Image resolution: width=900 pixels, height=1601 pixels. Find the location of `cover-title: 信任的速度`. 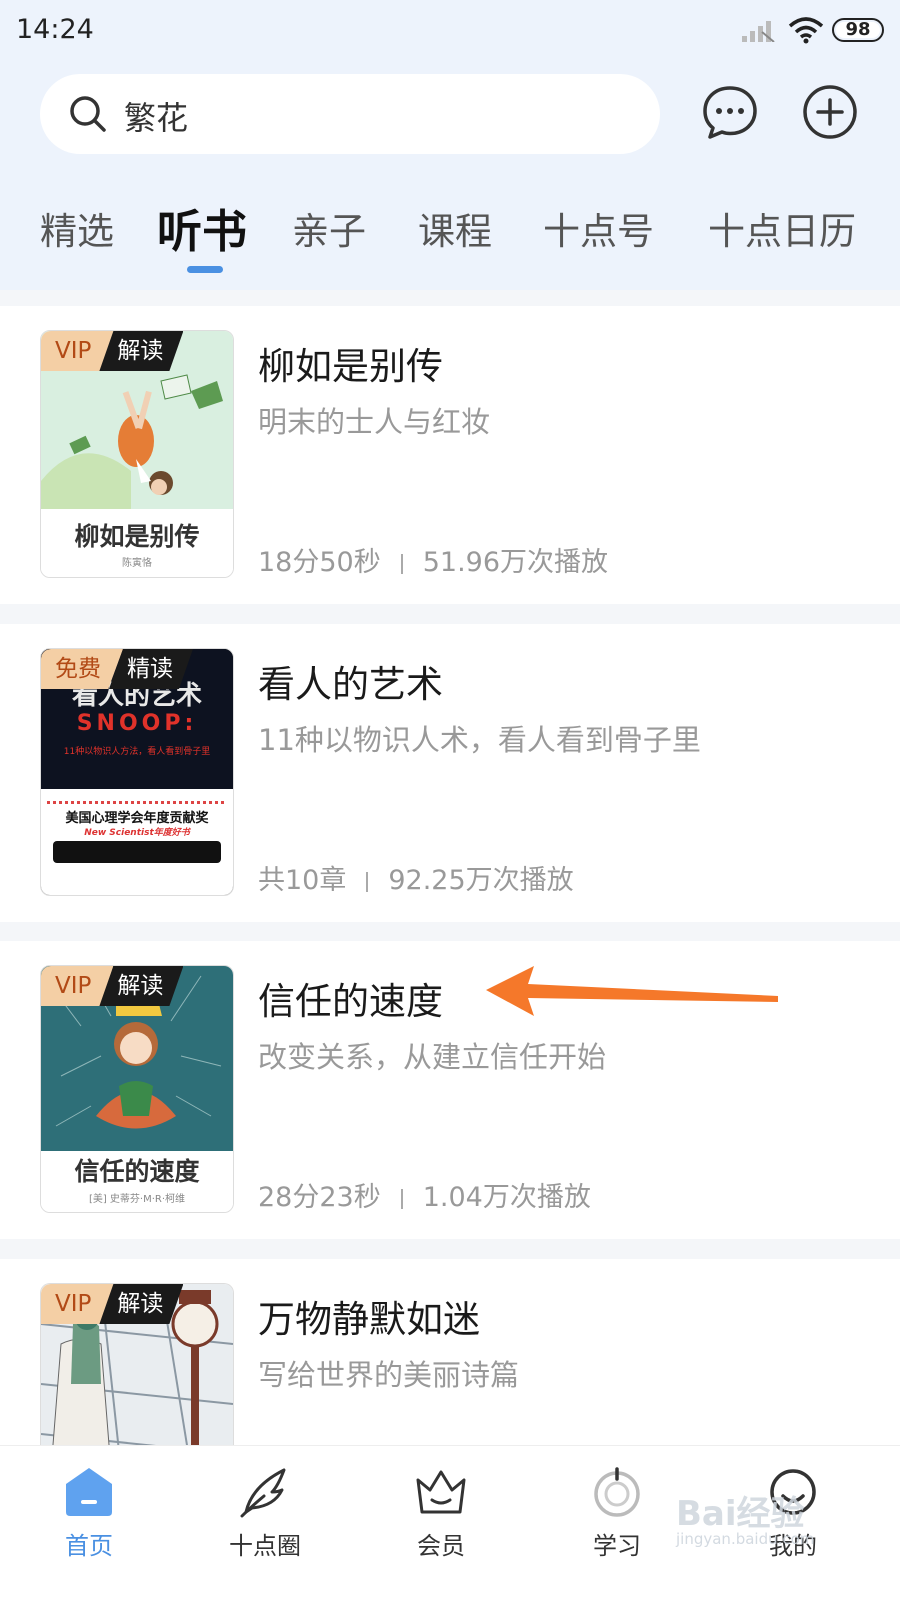

cover-title: 信任的速度 is located at coordinates (137, 1171).